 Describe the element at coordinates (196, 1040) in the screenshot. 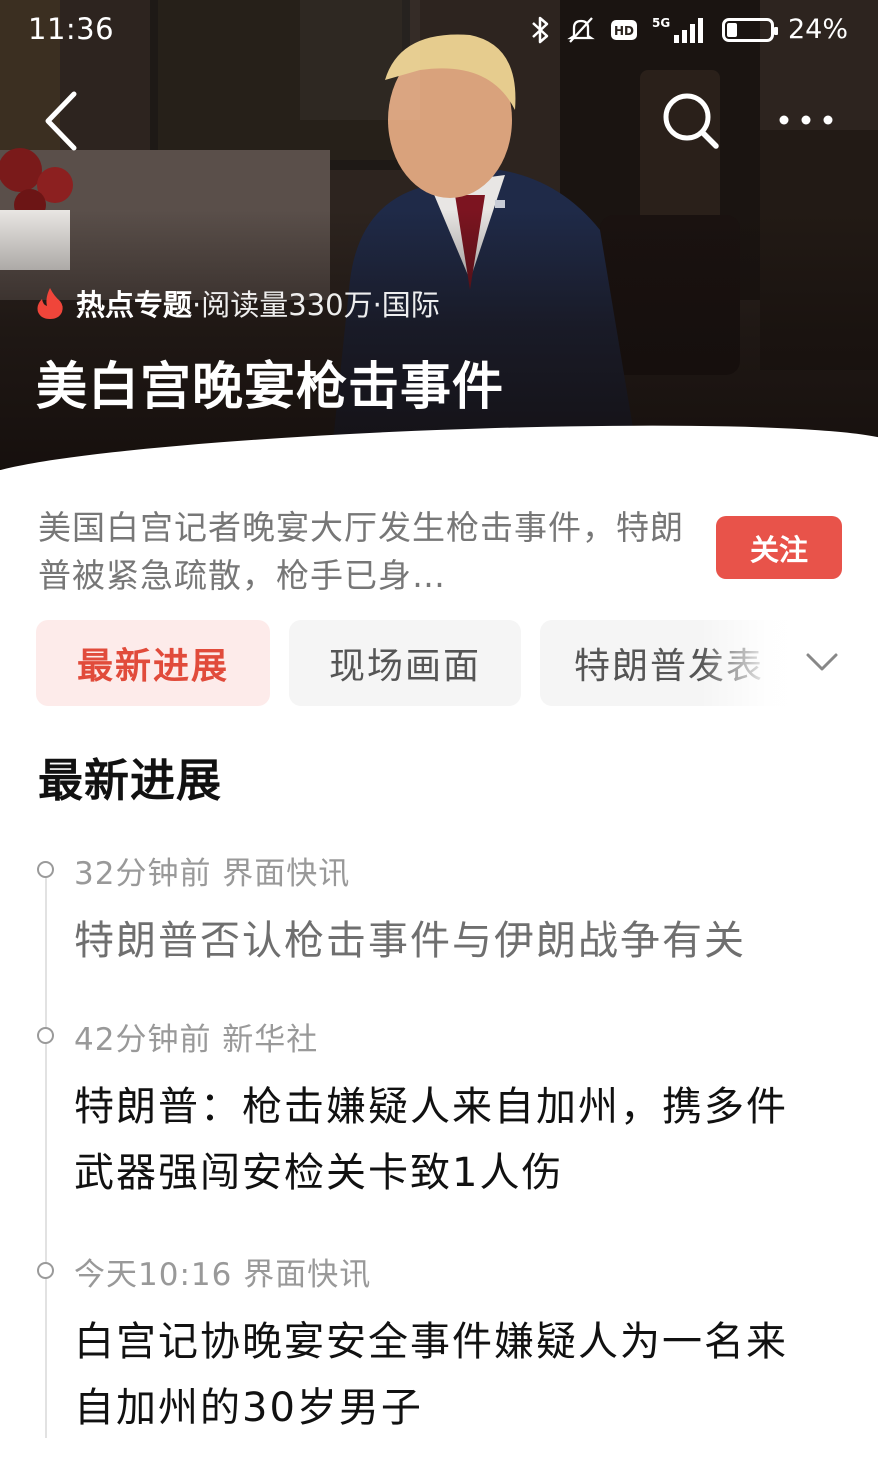

I see `timeline-meta: 42分钟前 新华社` at that location.